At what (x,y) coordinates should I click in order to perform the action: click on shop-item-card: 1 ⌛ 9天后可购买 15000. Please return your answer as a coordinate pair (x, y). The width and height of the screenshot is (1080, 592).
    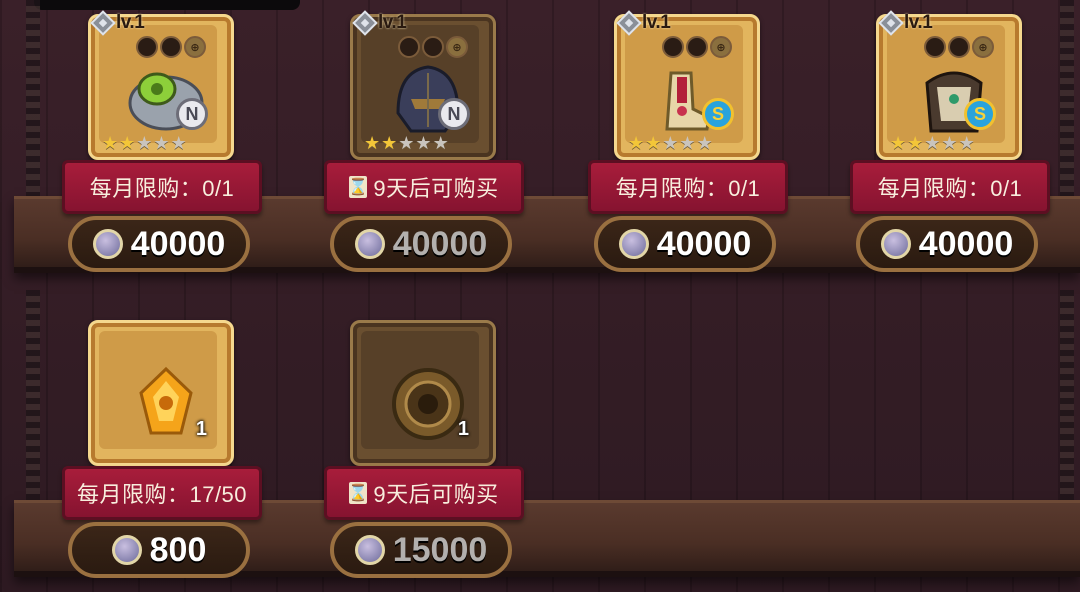
    Looking at the image, I should click on (440, 449).